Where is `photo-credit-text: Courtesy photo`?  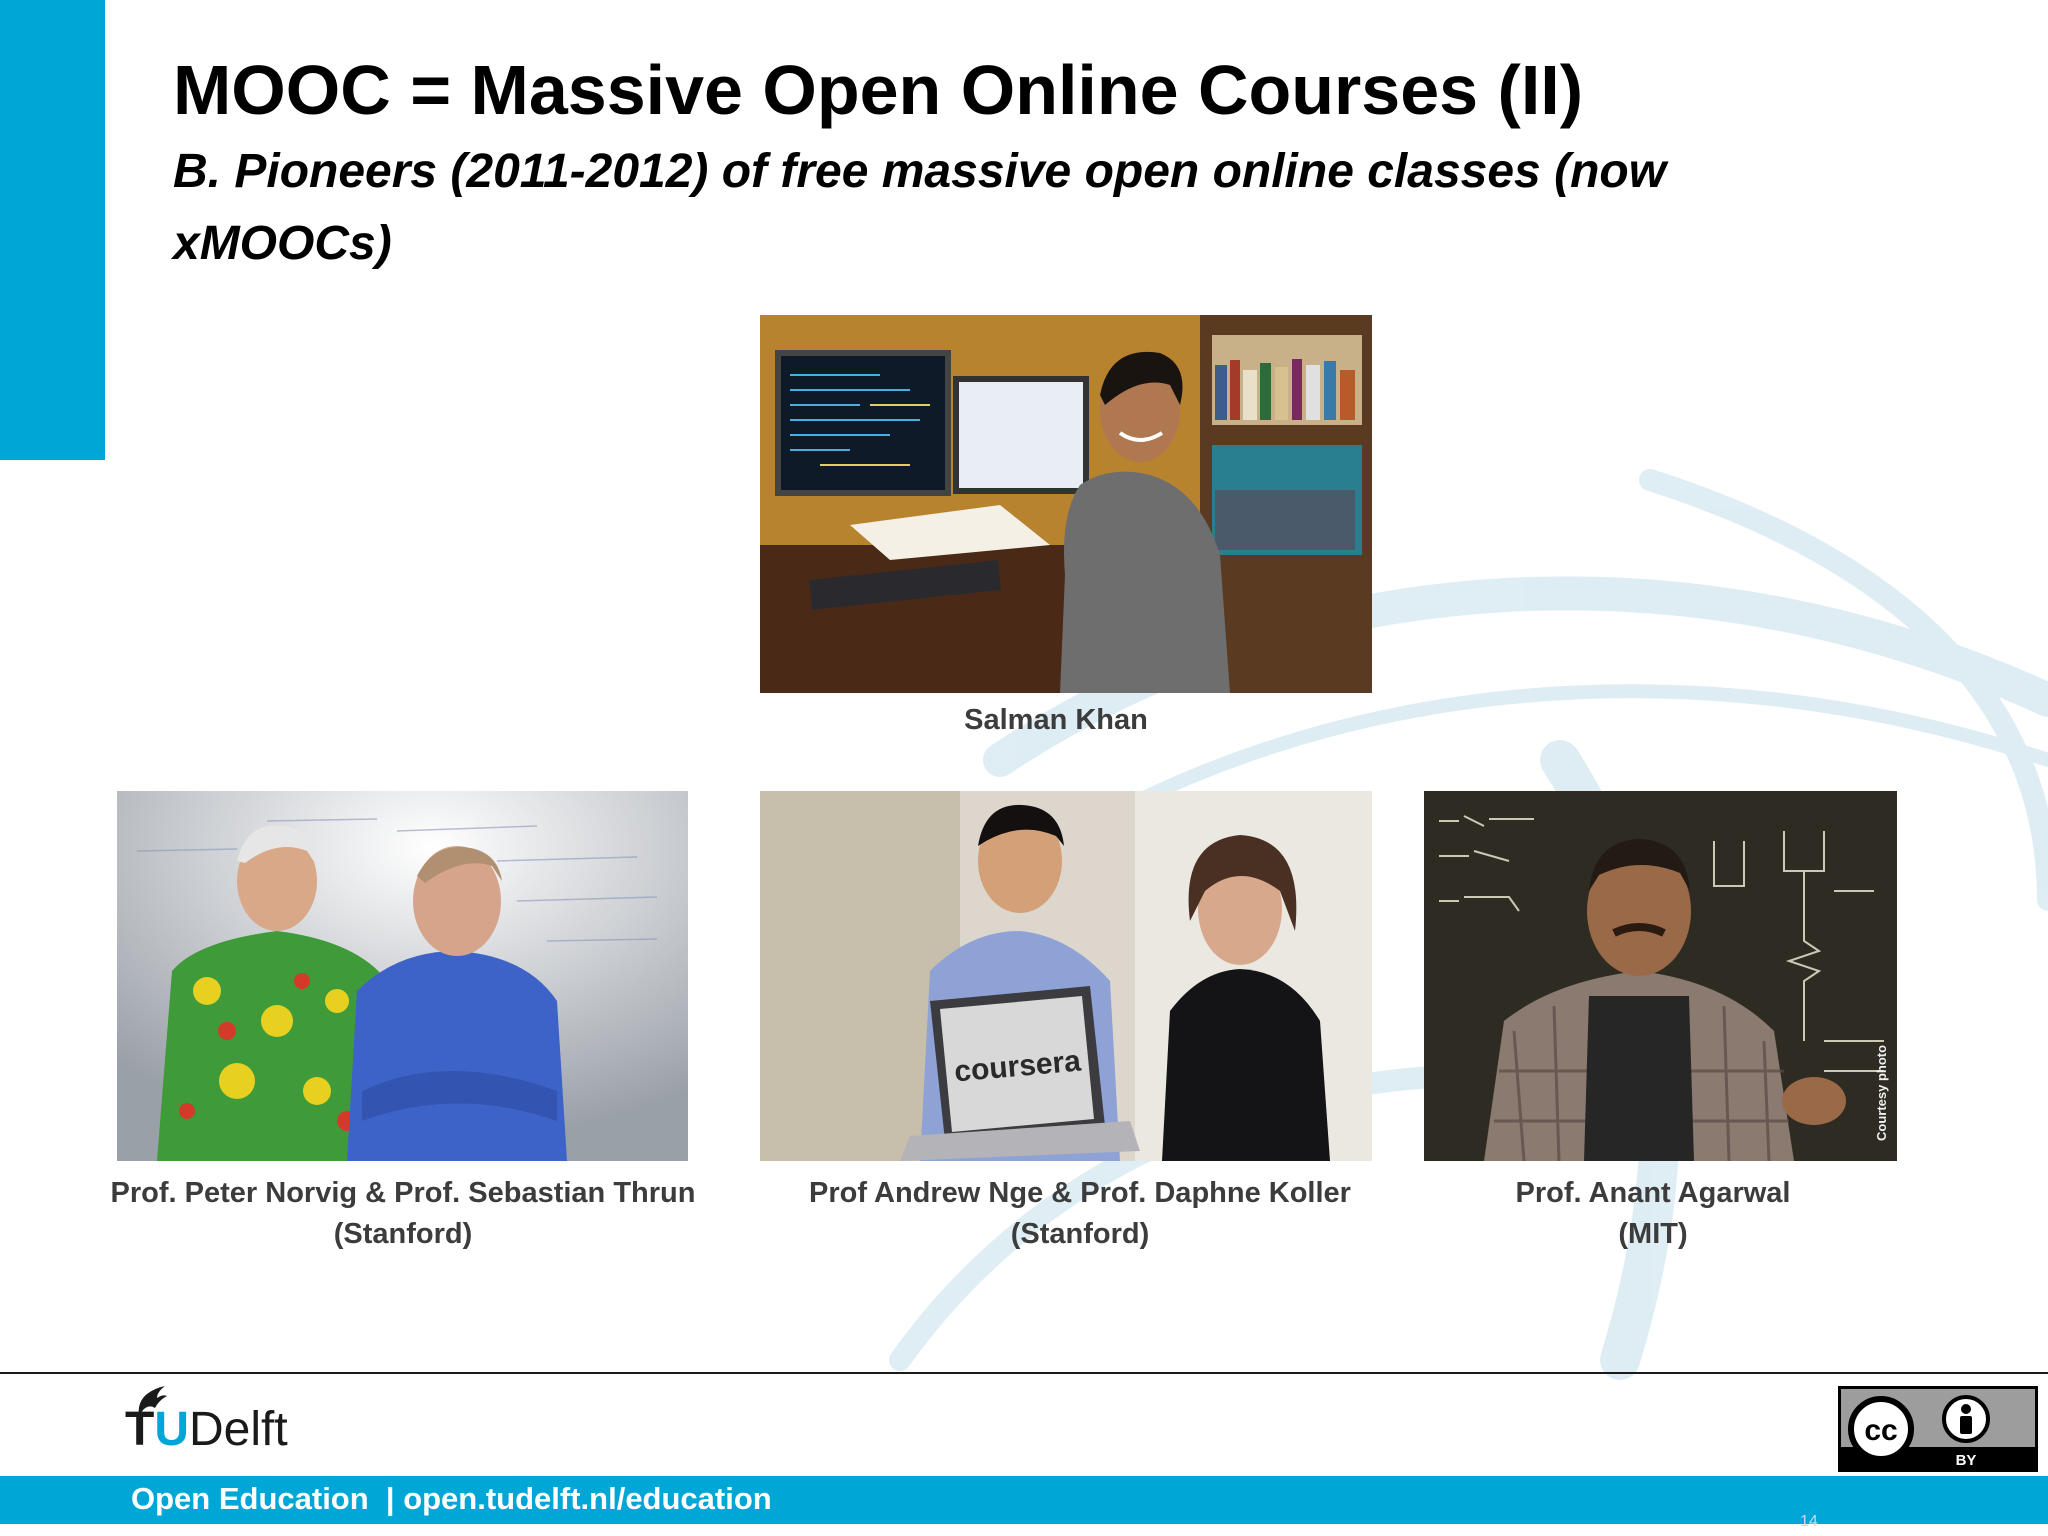 photo-credit-text: Courtesy photo is located at coordinates (1881, 1093).